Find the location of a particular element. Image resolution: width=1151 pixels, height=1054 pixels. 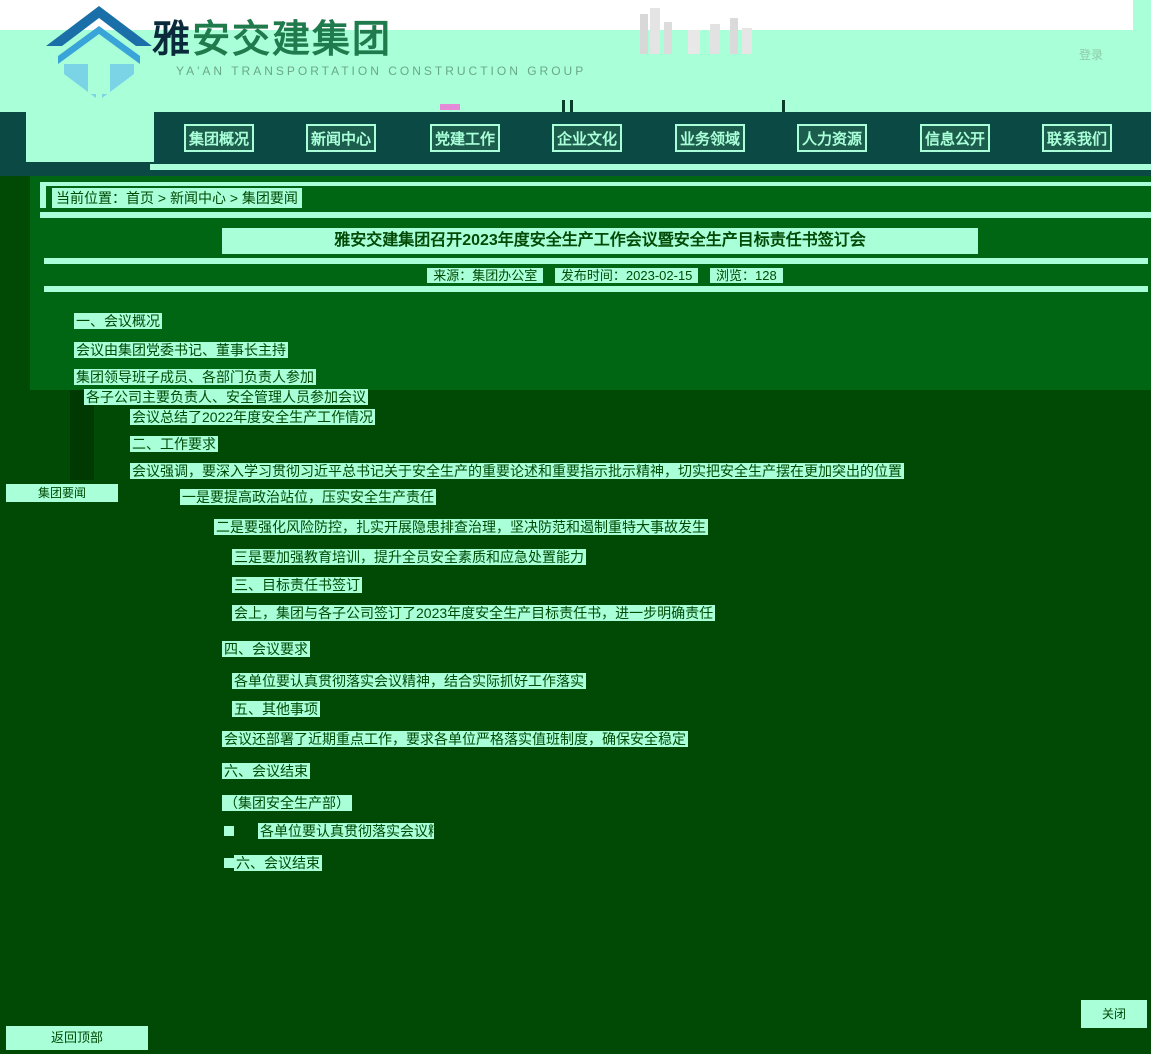

nav-item-news: 新闻中心 is located at coordinates (341, 138).